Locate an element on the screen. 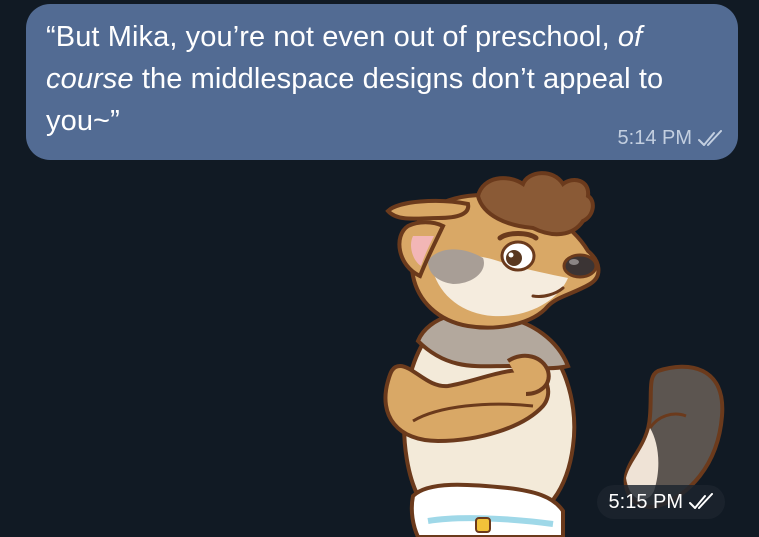 The width and height of the screenshot is (759, 537). sticker-time: 5:15 PM is located at coordinates (645, 501).